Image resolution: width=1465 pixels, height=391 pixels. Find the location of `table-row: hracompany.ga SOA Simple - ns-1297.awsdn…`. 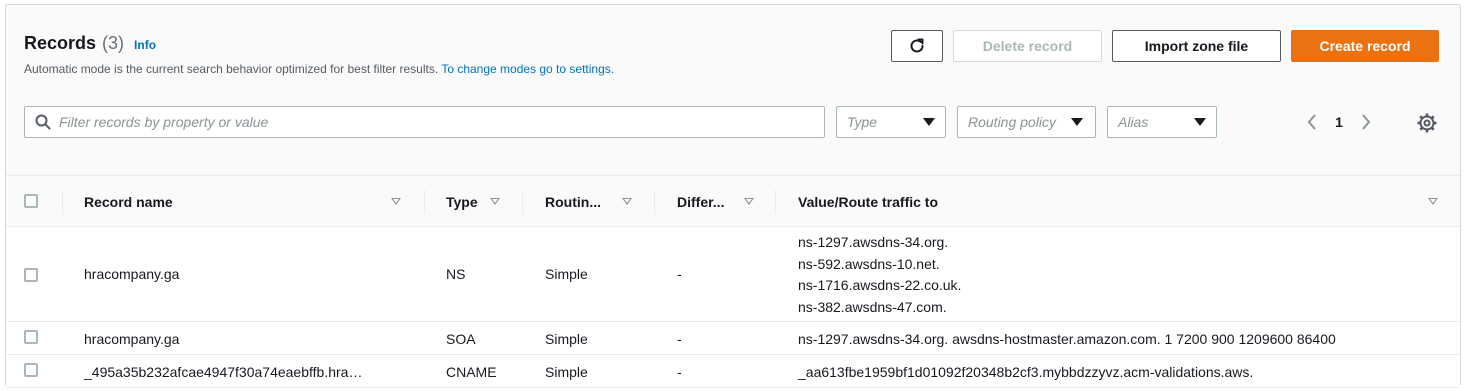

table-row: hracompany.ga SOA Simple - ns-1297.awsdn… is located at coordinates (733, 338).